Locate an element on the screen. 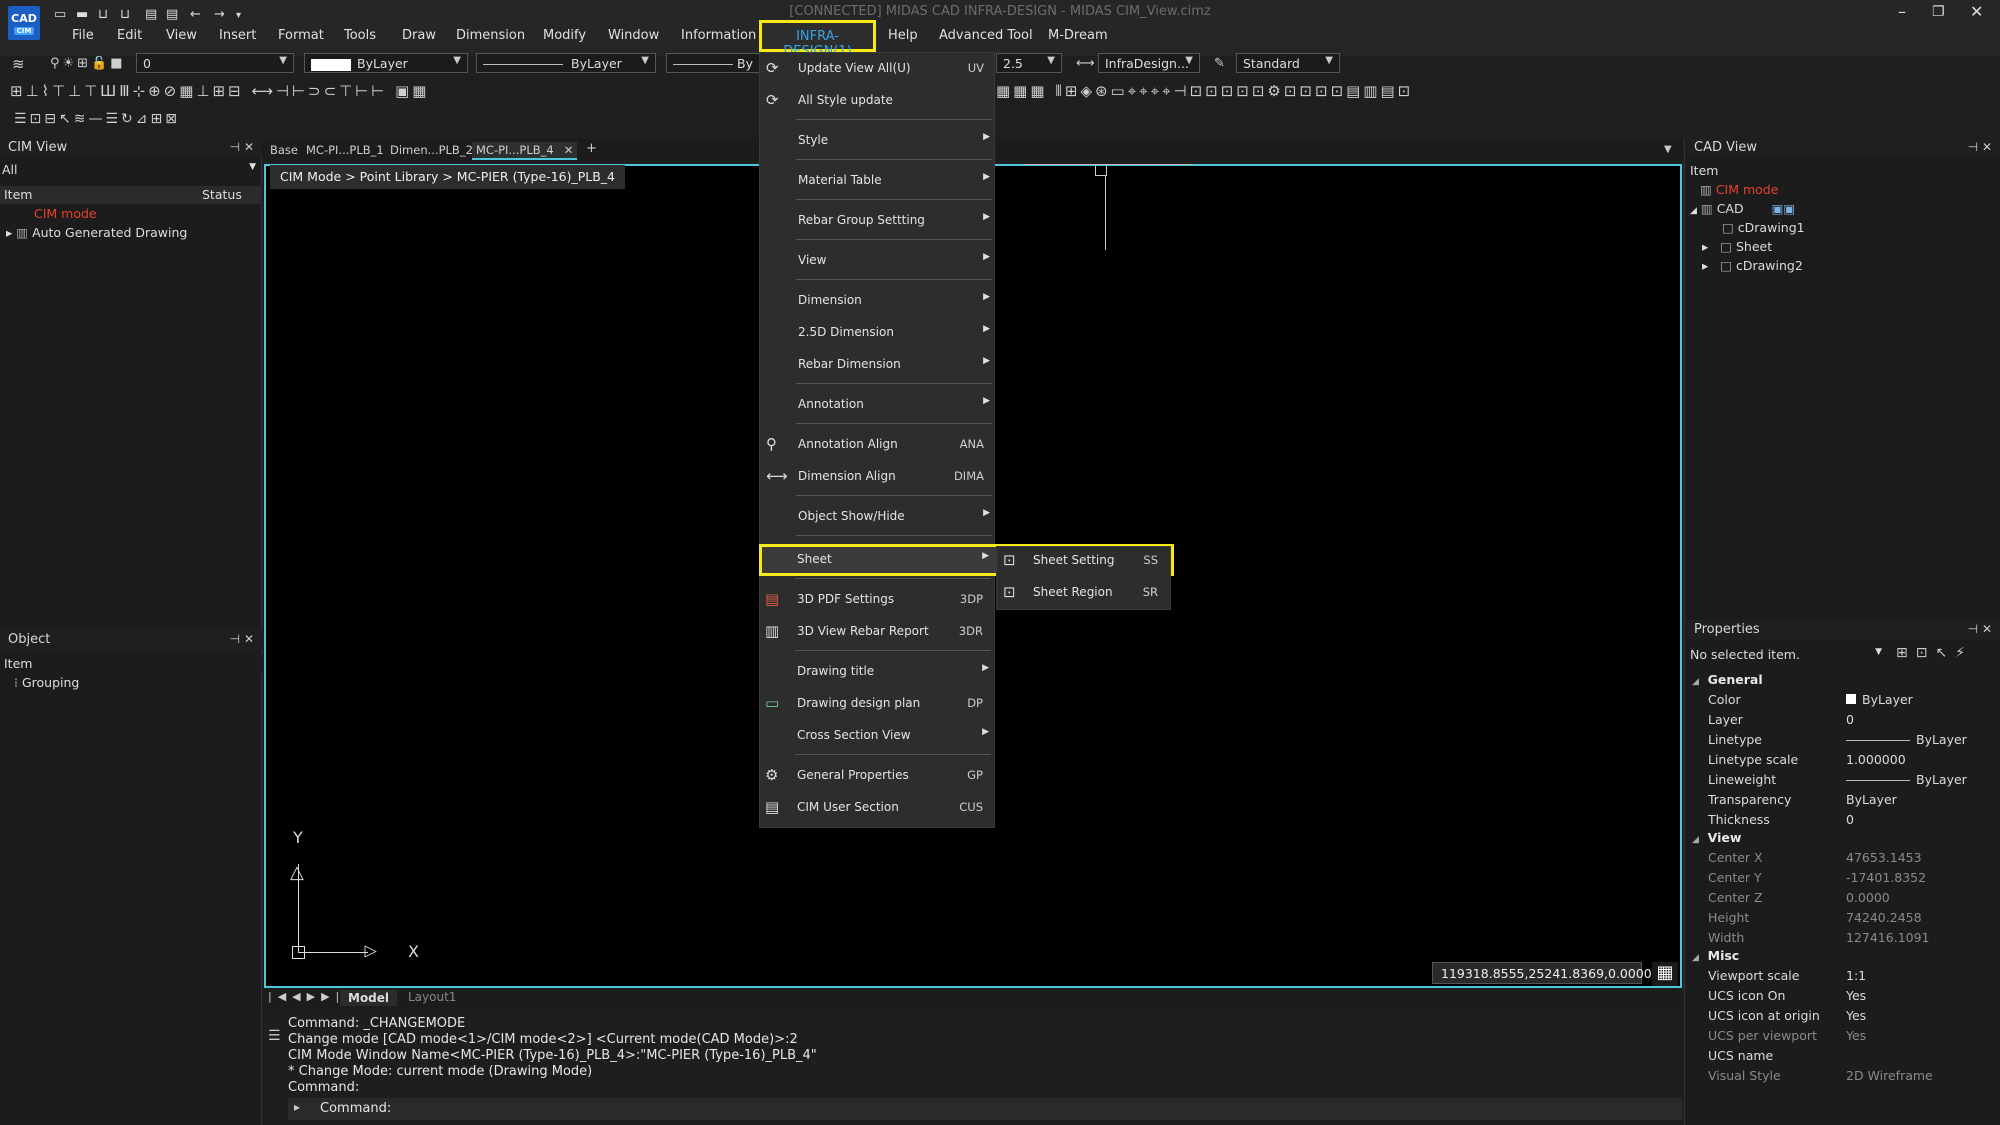 This screenshot has height=1125, width=2000. command-input: ▸ Command: is located at coordinates (985, 1109).